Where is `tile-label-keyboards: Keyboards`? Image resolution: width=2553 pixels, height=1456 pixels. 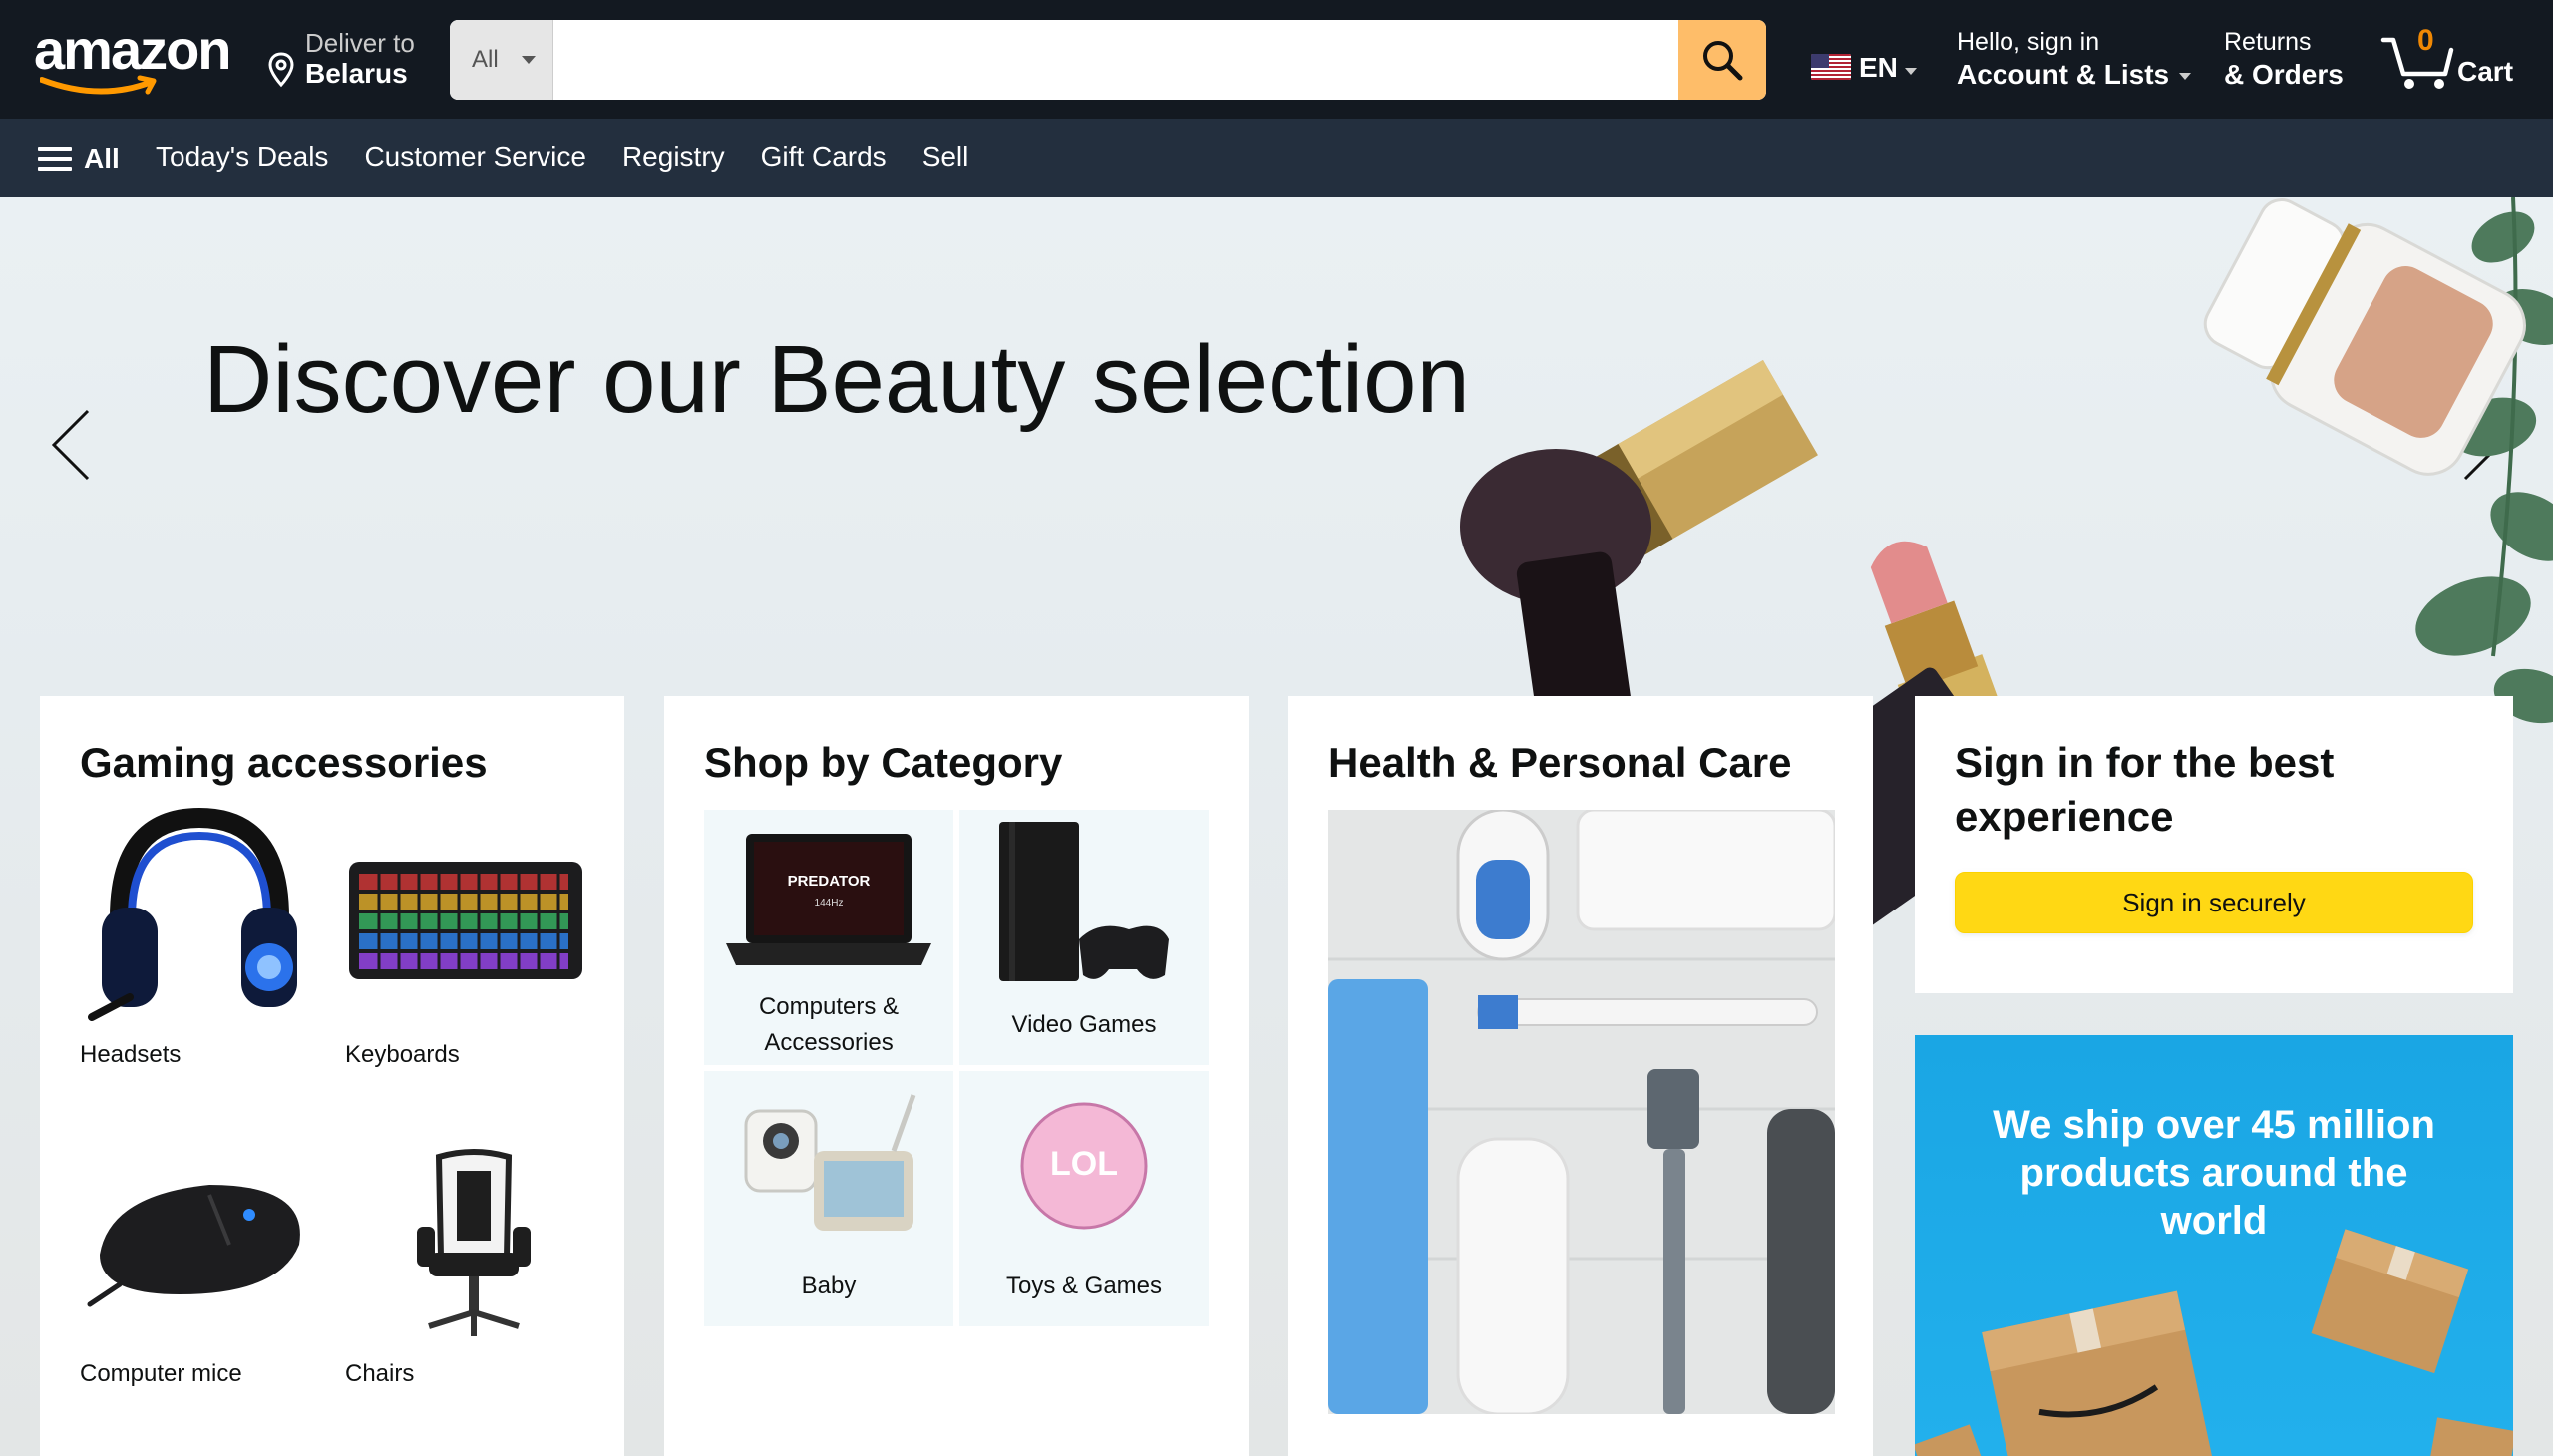
tile-label-keyboards: Keyboards is located at coordinates (403, 1055).